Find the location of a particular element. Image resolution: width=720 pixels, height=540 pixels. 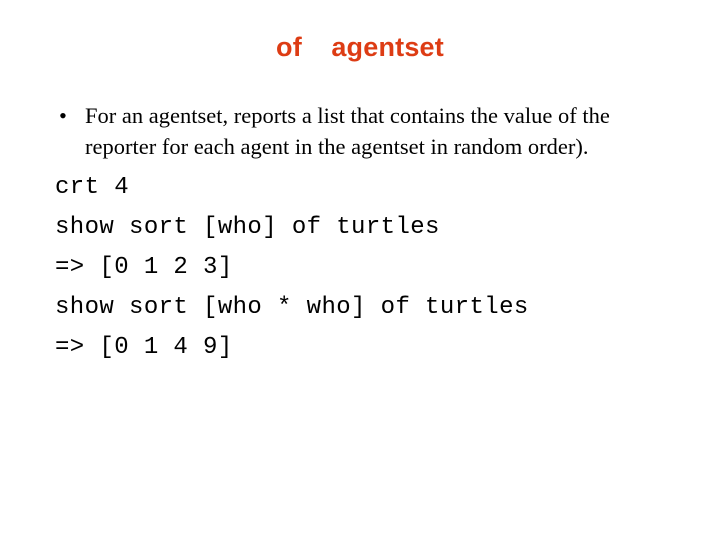

page-title: of agentset is located at coordinates (360, 47).